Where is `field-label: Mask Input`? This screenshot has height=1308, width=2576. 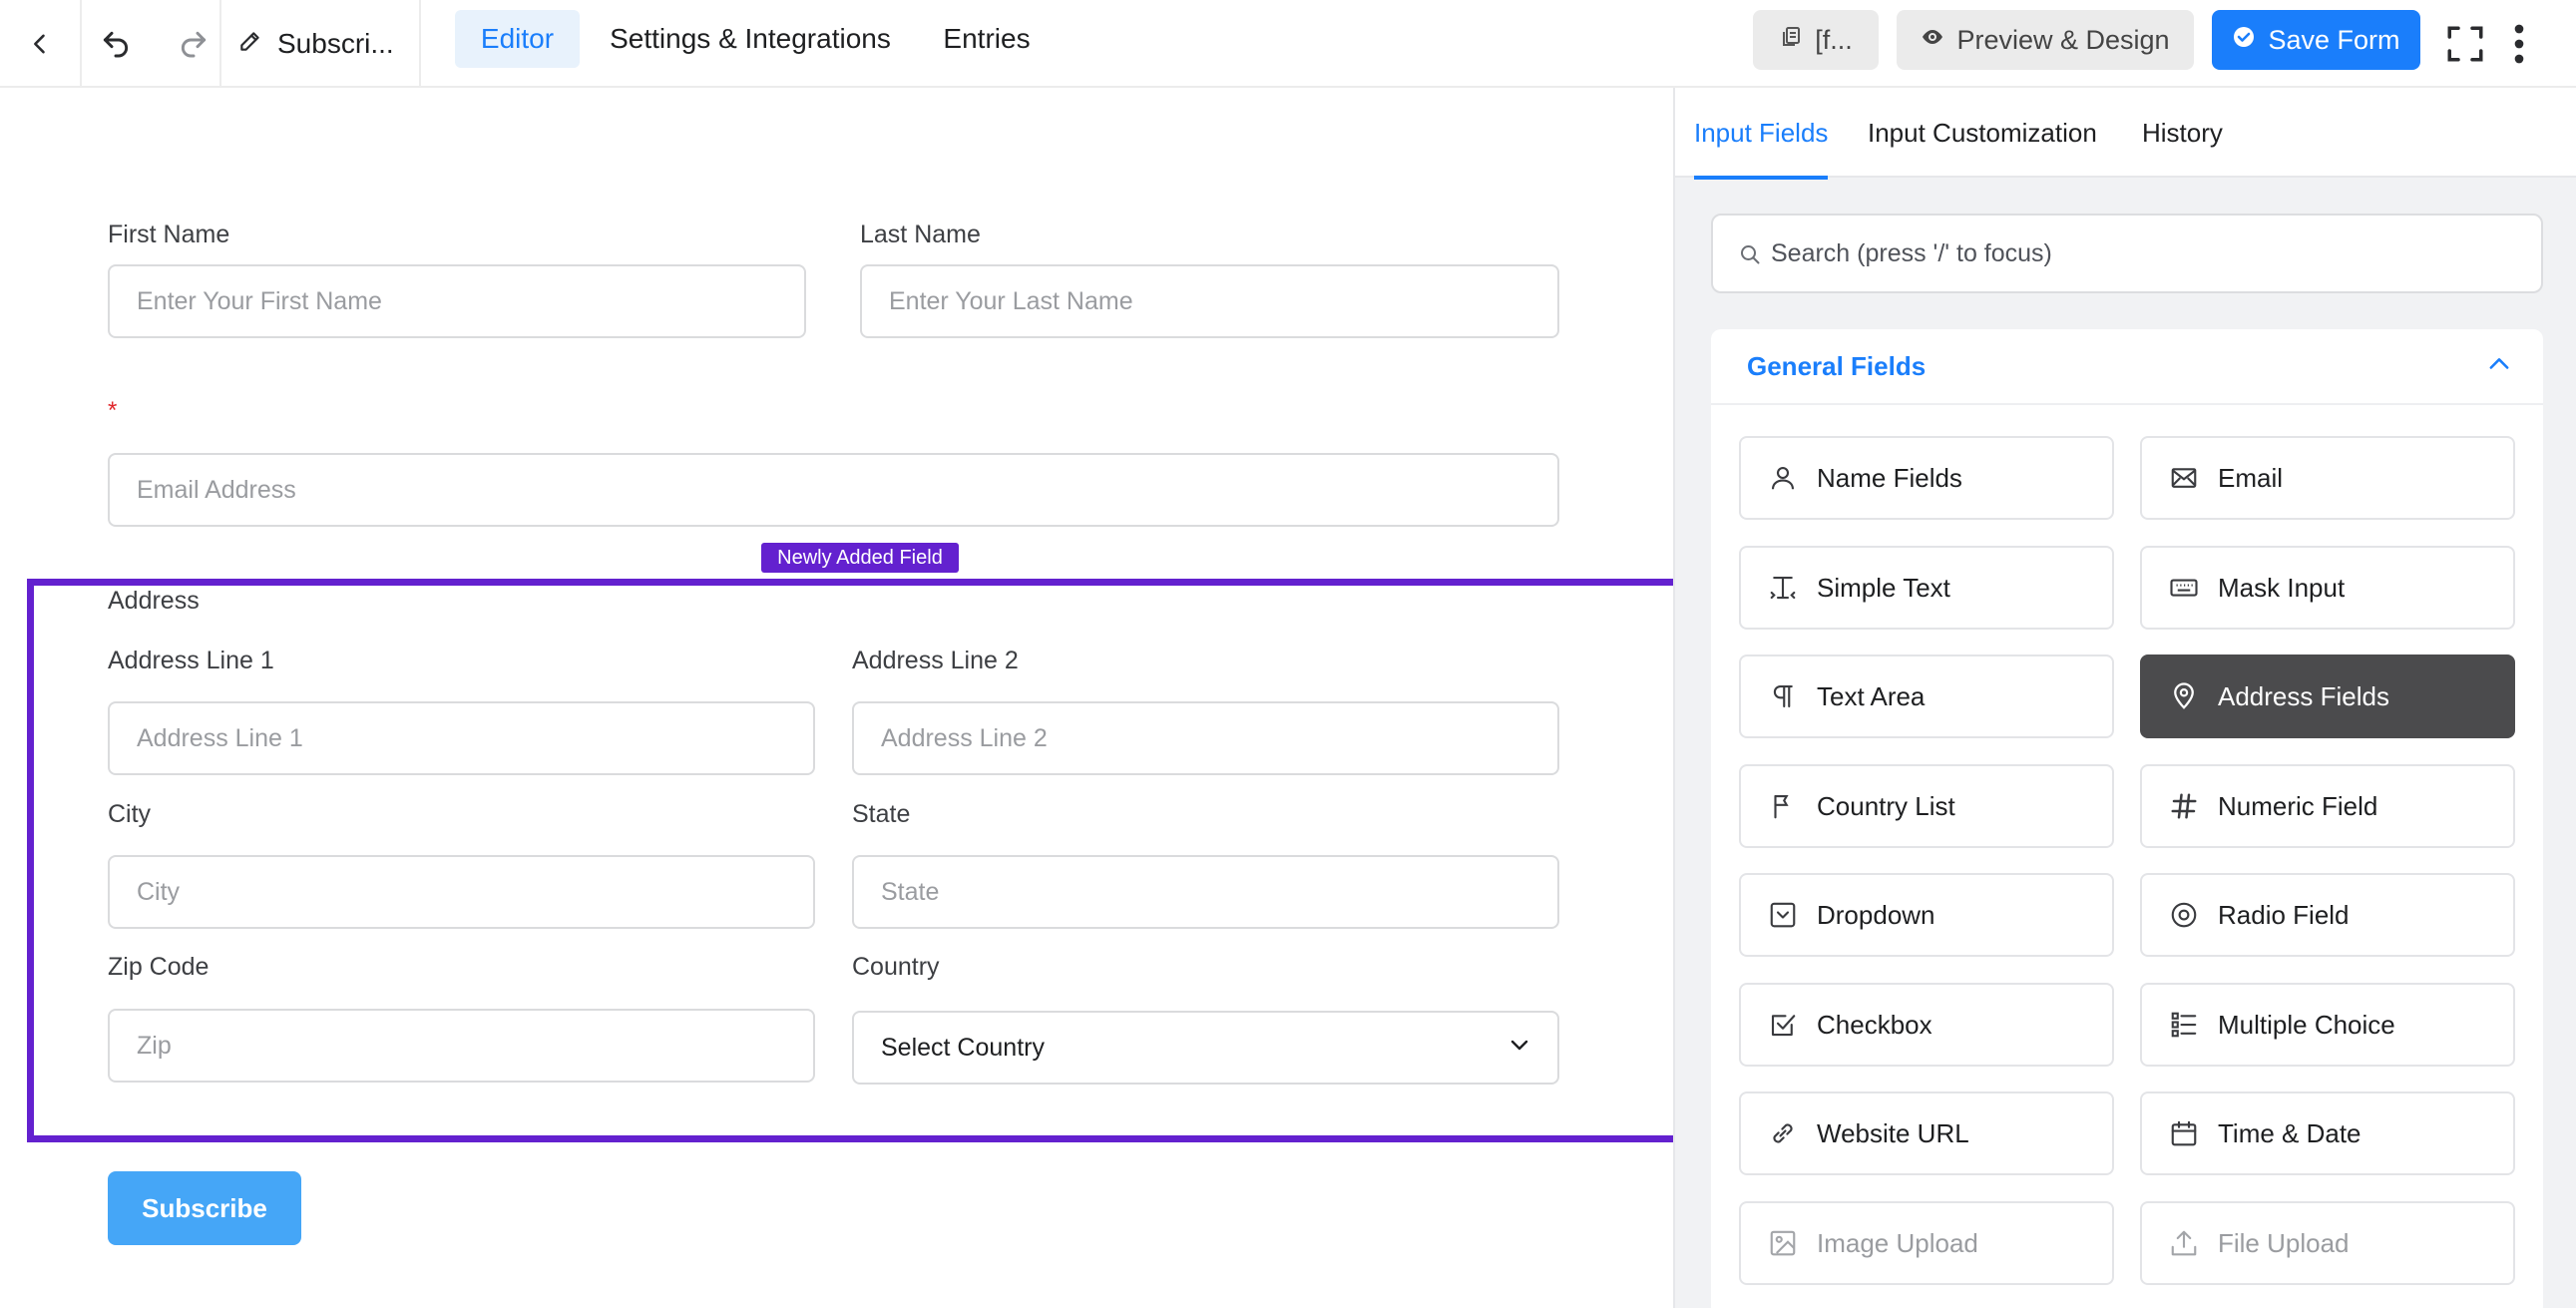 field-label: Mask Input is located at coordinates (2282, 587).